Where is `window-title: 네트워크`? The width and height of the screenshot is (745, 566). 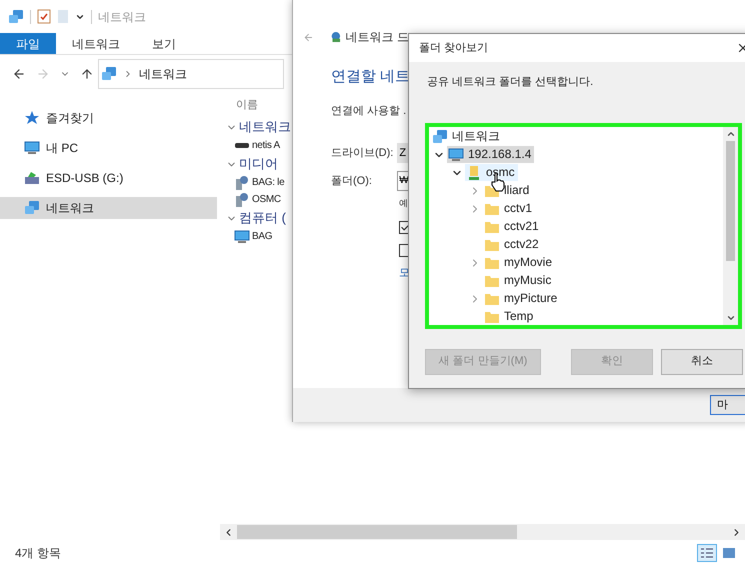 window-title: 네트워크 is located at coordinates (122, 17).